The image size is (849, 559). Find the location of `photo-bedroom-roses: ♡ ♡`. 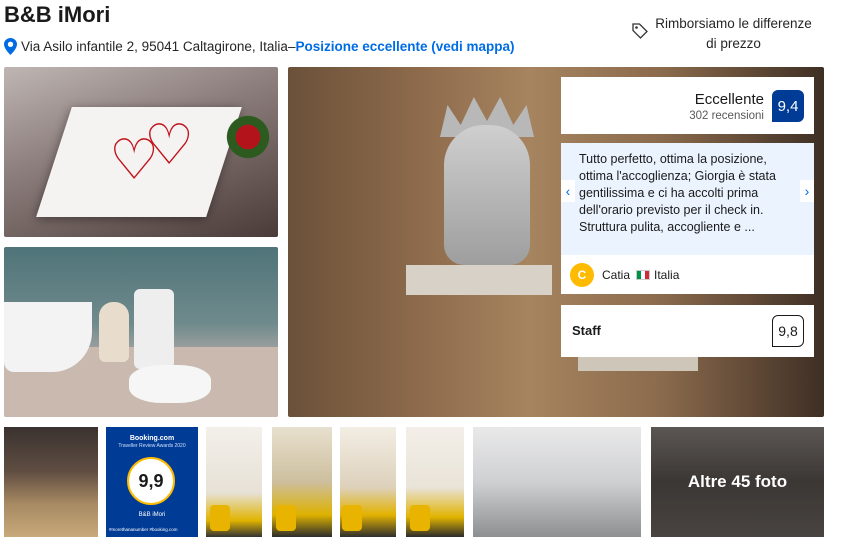

photo-bedroom-roses: ♡ ♡ is located at coordinates (141, 152).